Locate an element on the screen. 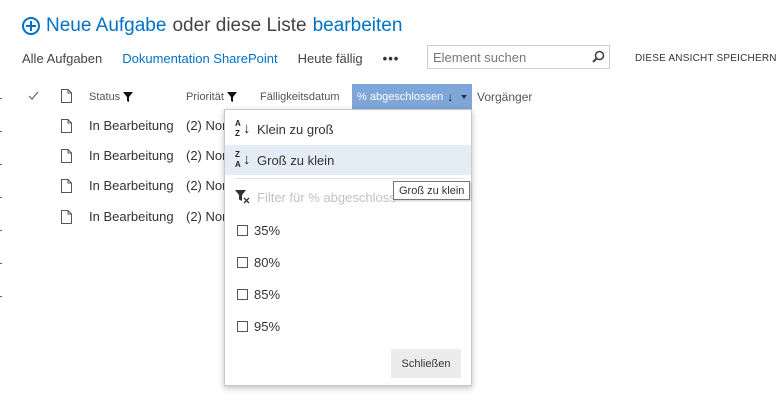  sort-descending-item: Z A ↓ Groß zu klein is located at coordinates (348, 160).